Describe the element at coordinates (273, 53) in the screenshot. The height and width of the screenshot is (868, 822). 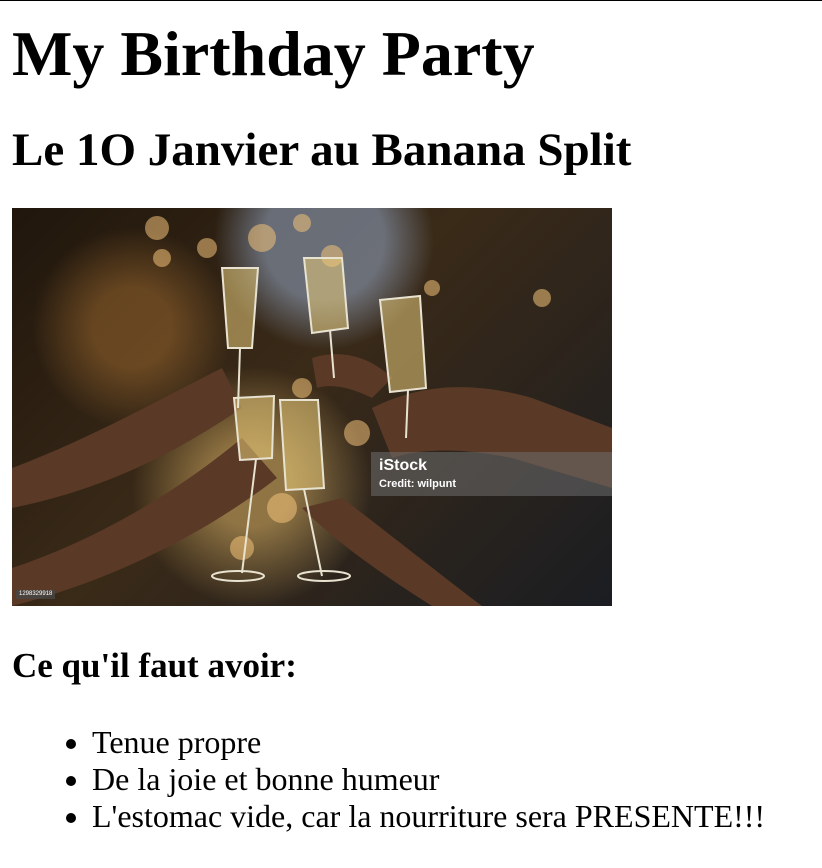
I see `page-title: My Birthday Party` at that location.